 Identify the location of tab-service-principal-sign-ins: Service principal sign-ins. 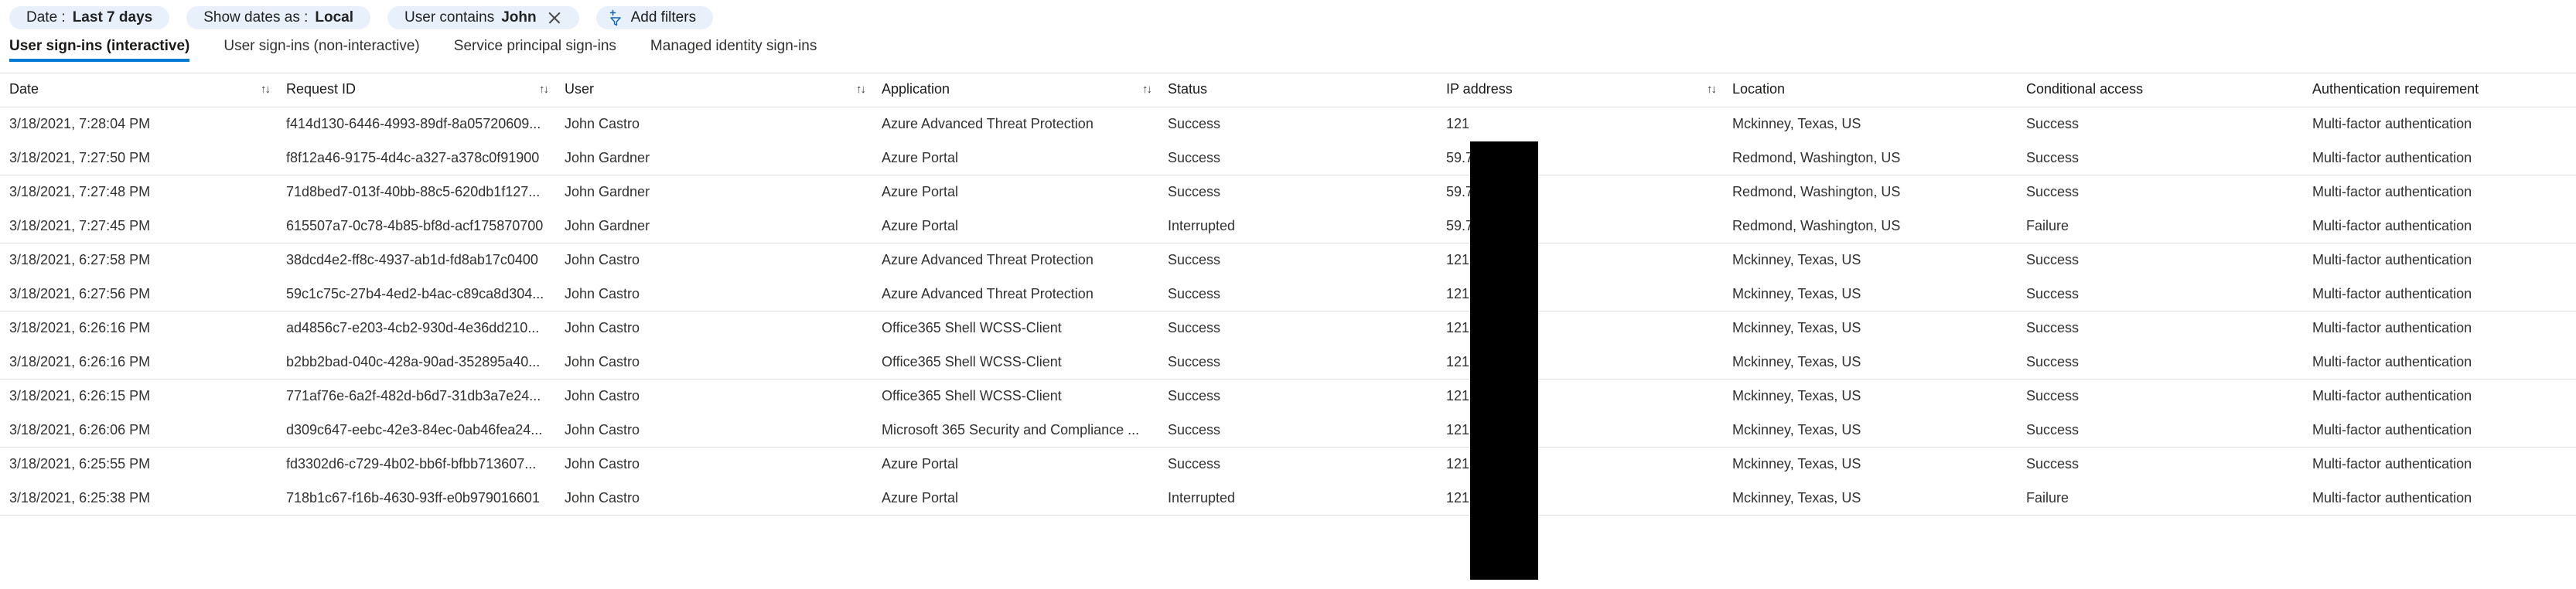
(544, 50).